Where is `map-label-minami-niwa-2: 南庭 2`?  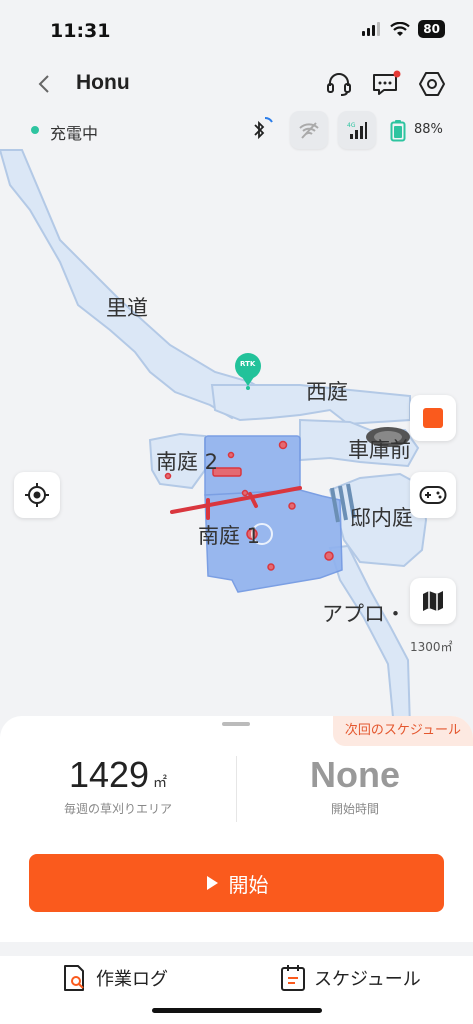
map-label-minami-niwa-2: 南庭 2 is located at coordinates (187, 462).